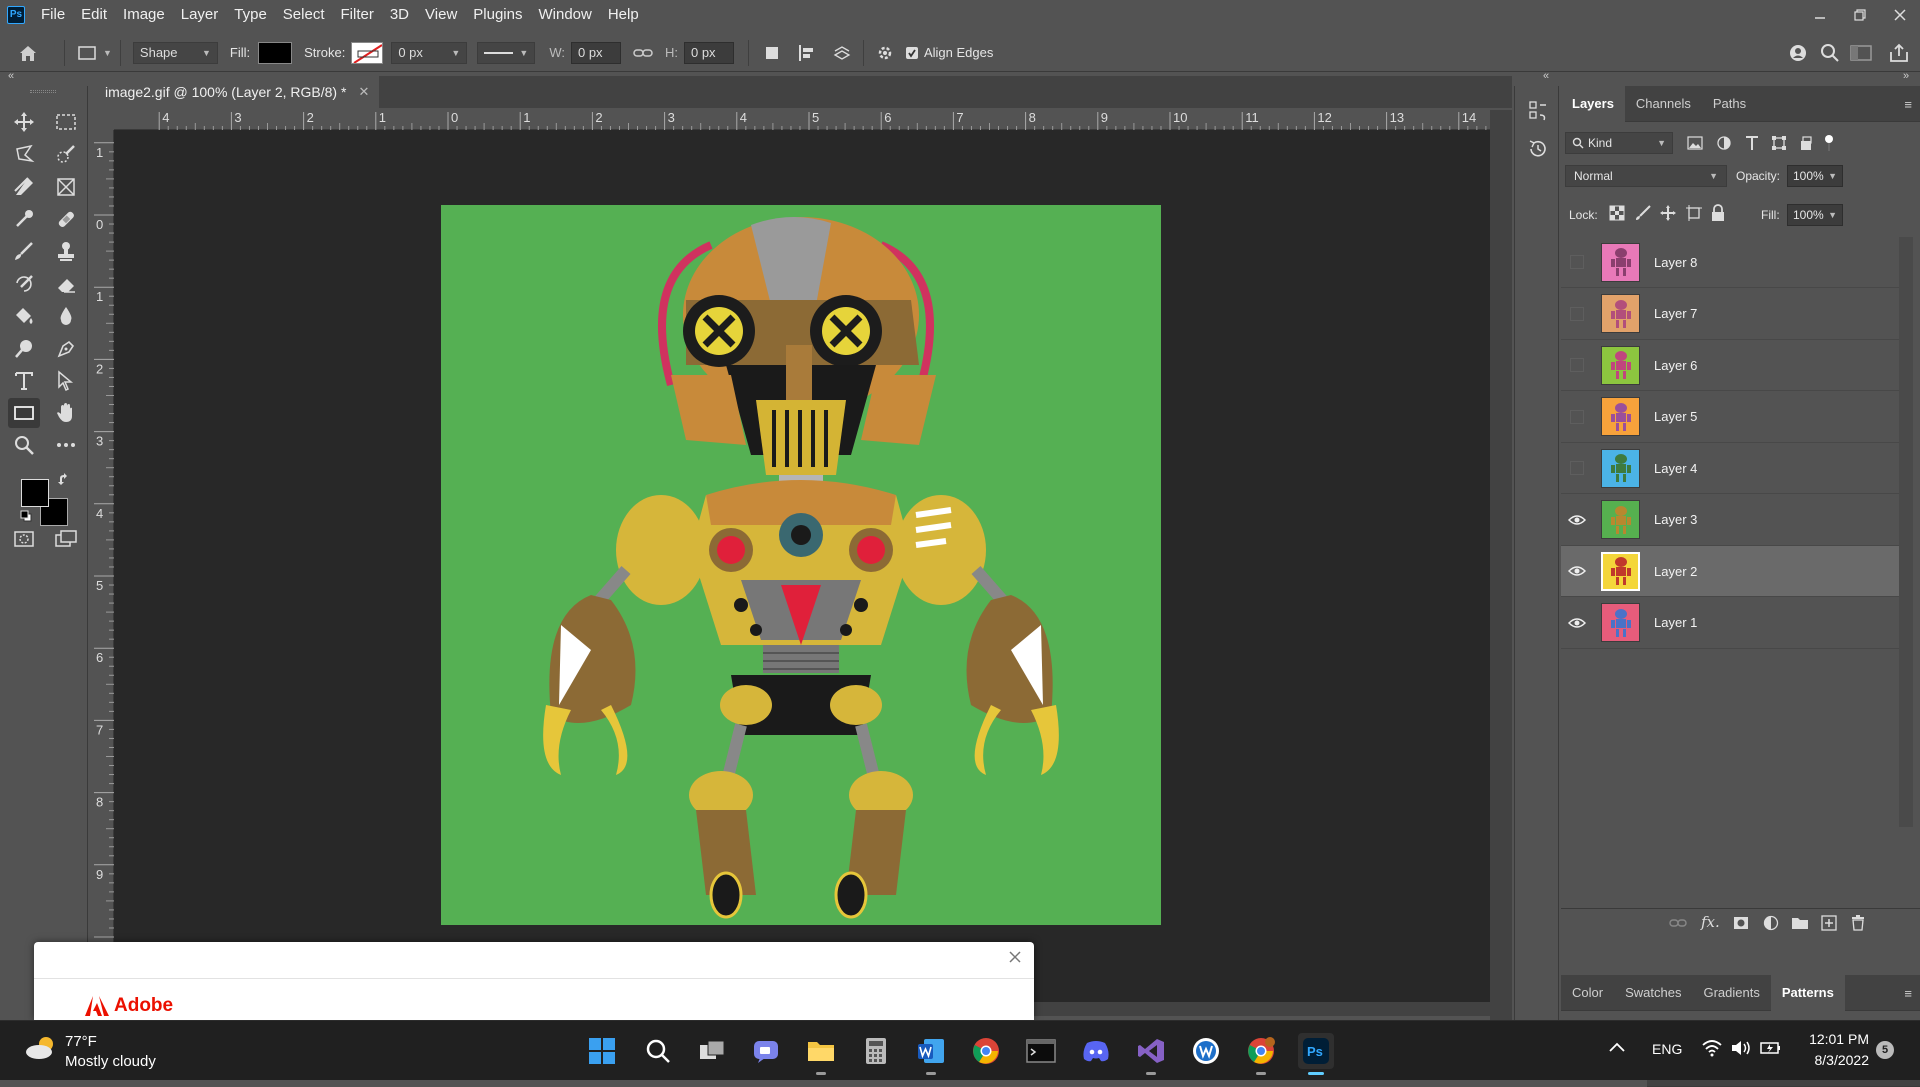  What do you see at coordinates (1799, 53) in the screenshot?
I see `learn-button` at bounding box center [1799, 53].